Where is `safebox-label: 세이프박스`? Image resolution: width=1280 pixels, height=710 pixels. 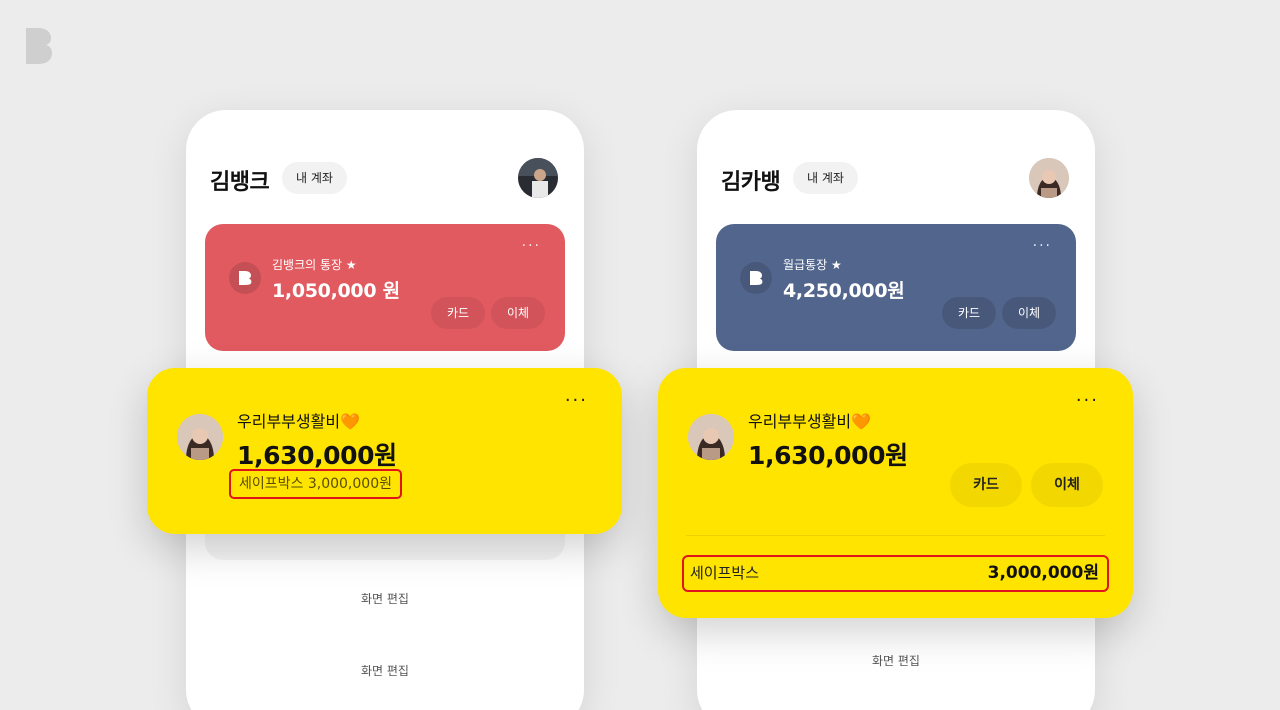 safebox-label: 세이프박스 is located at coordinates (725, 573).